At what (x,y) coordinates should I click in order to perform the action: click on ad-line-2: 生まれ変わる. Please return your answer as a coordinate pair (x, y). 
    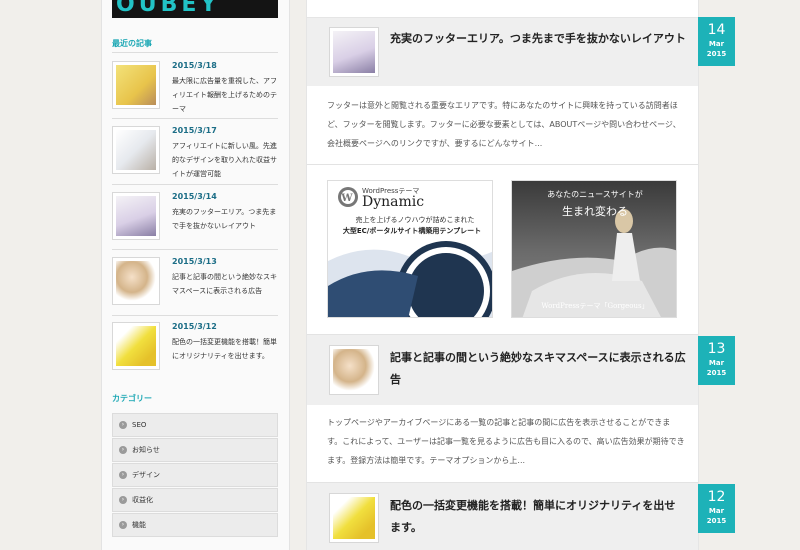
    Looking at the image, I should click on (595, 211).